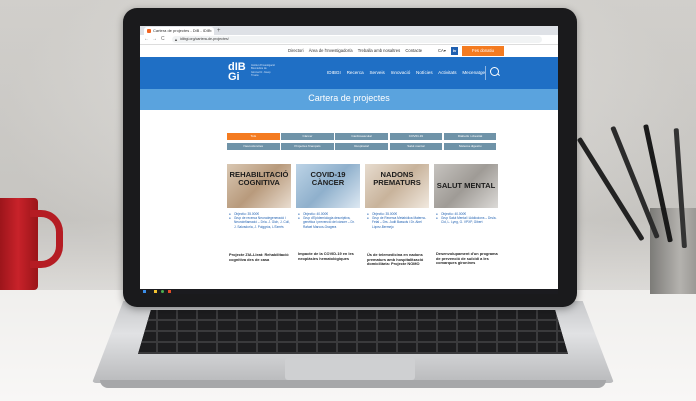 This screenshot has height=401, width=696. I want to click on top-link-area-investigador: Àrea de l'Investigador/a, so click(331, 50).